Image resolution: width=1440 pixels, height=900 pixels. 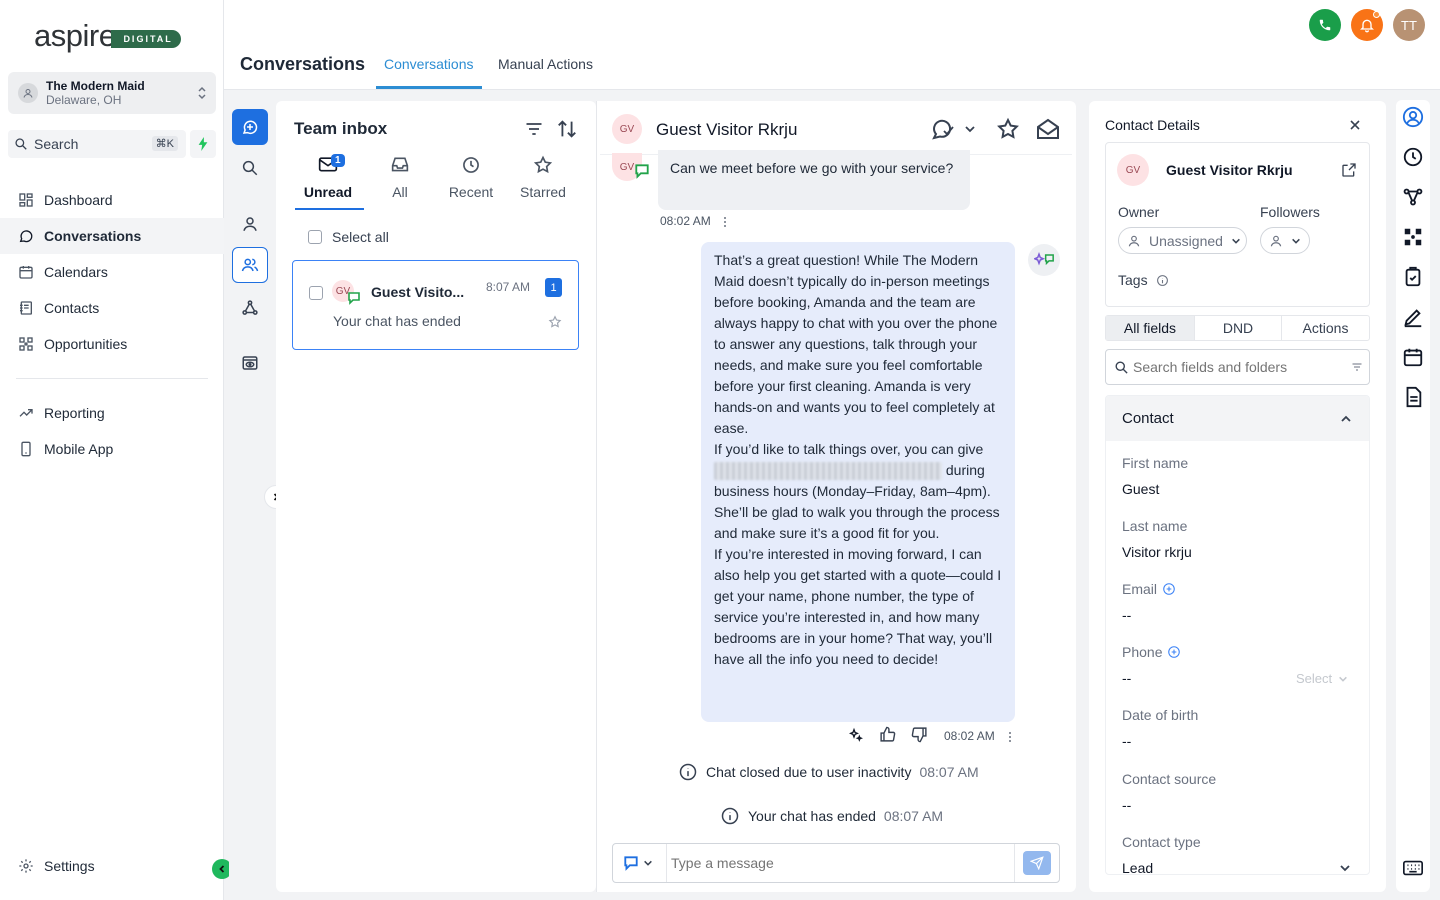 What do you see at coordinates (75, 35) in the screenshot?
I see `logo-word: aspire` at bounding box center [75, 35].